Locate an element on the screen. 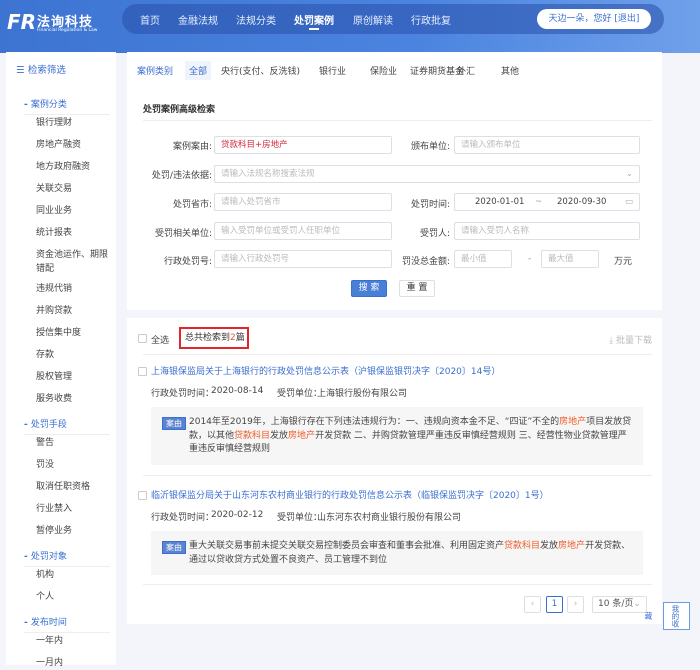  filter-item: 授信集中度 is located at coordinates (73, 333).